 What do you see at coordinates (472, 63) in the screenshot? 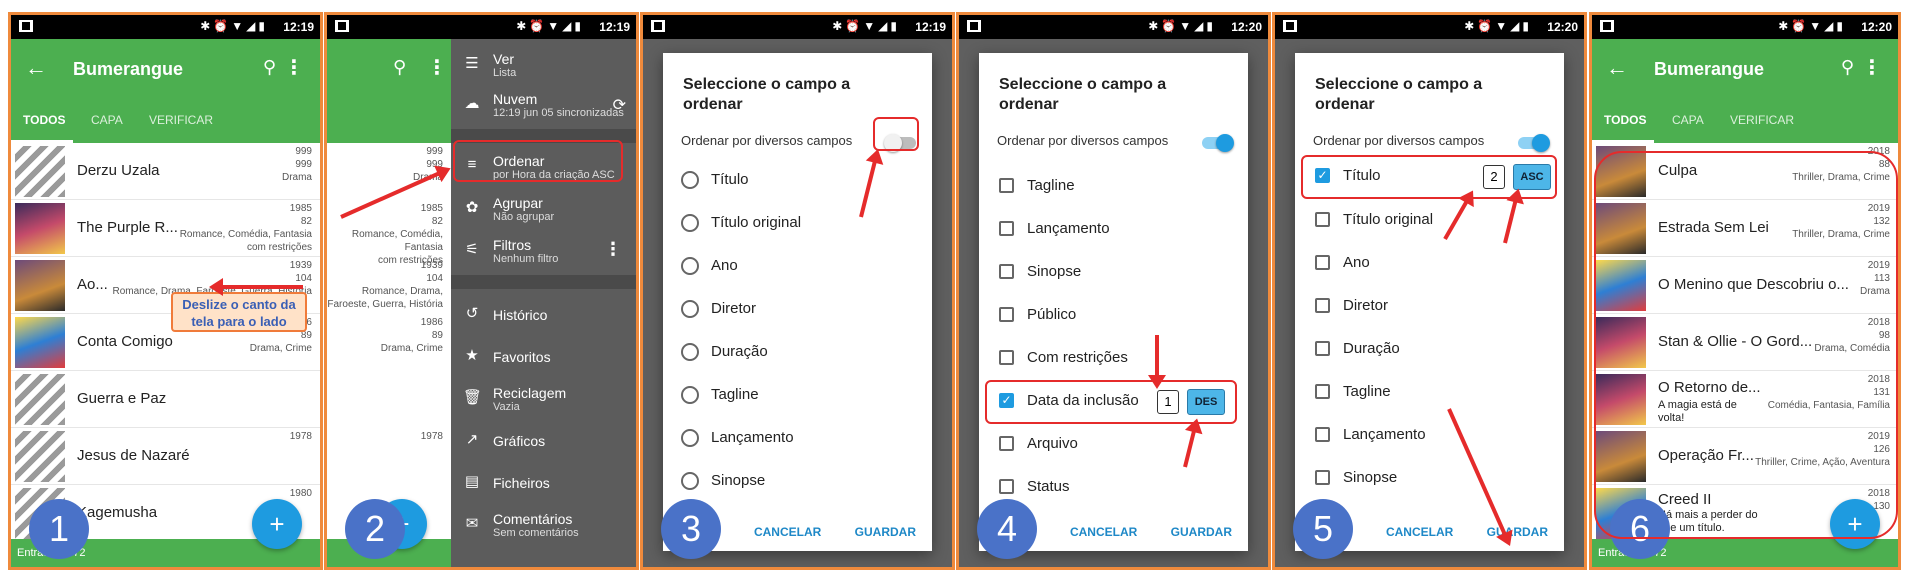
I see `list-view-icon: ☰` at bounding box center [472, 63].